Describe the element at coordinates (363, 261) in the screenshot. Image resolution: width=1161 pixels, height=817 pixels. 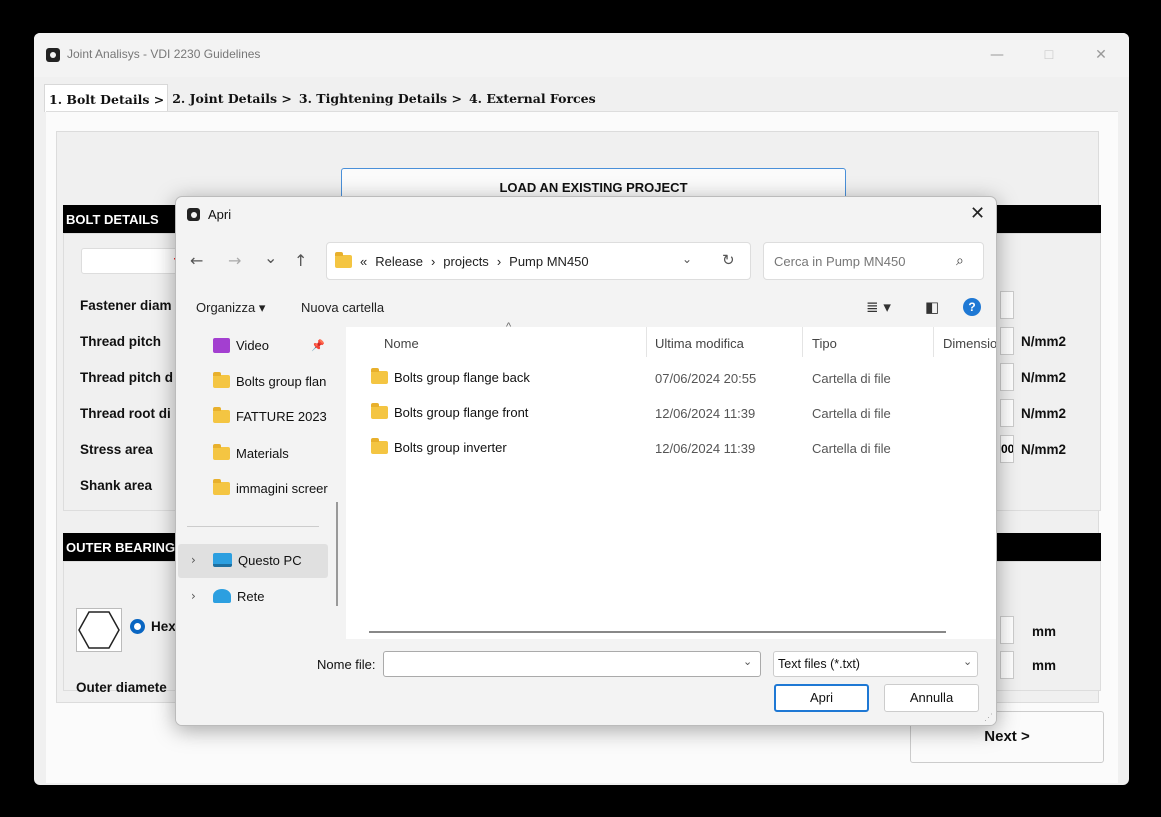
I see `address-overflow: «` at that location.